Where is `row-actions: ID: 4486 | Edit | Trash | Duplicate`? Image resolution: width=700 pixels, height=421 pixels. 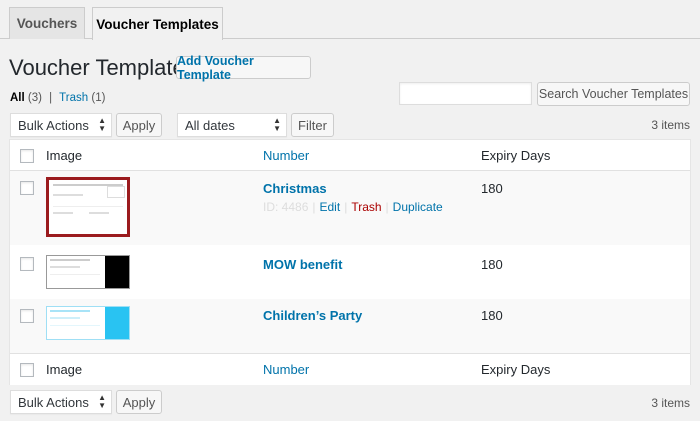 row-actions: ID: 4486 | Edit | Trash | Duplicate is located at coordinates (353, 207).